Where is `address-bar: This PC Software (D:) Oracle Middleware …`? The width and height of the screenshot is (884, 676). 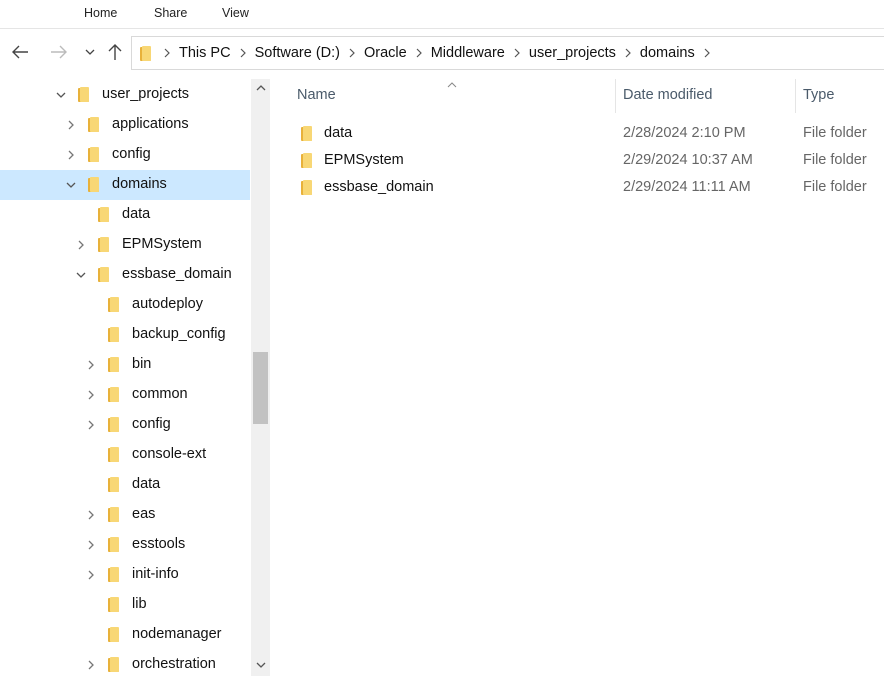 address-bar: This PC Software (D:) Oracle Middleware … is located at coordinates (507, 53).